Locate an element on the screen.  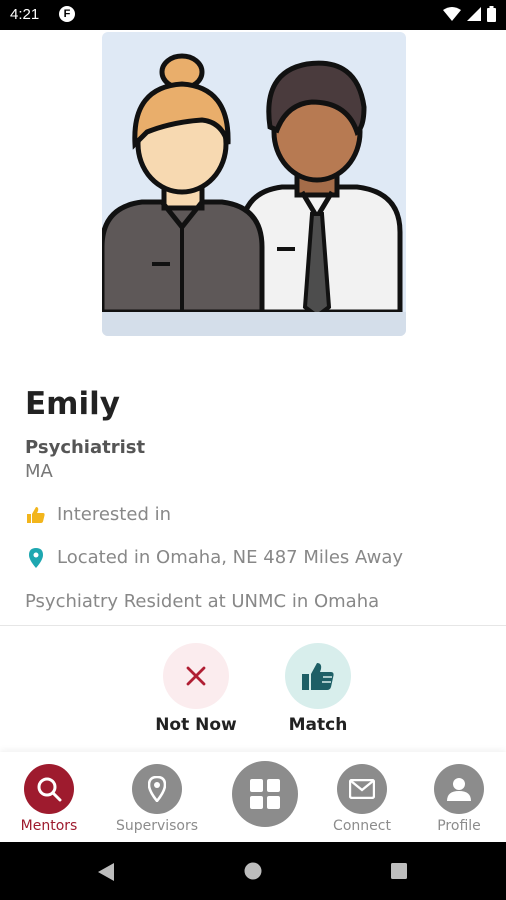
match-label: Match is located at coordinates (318, 725).